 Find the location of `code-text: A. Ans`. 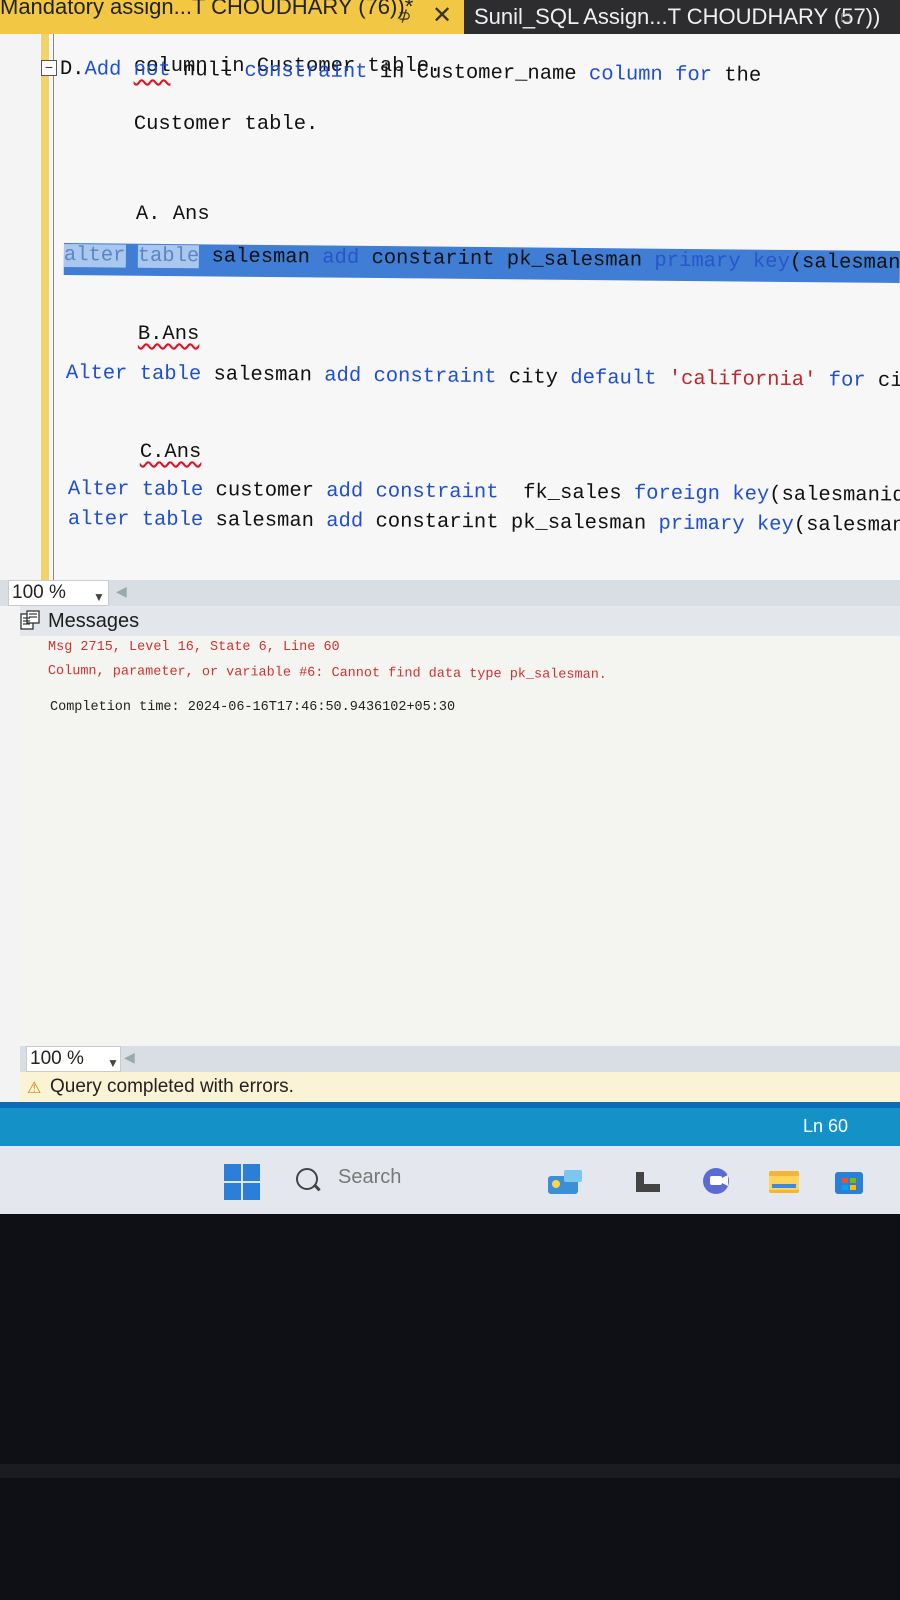

code-text: A. Ans is located at coordinates (172, 214).